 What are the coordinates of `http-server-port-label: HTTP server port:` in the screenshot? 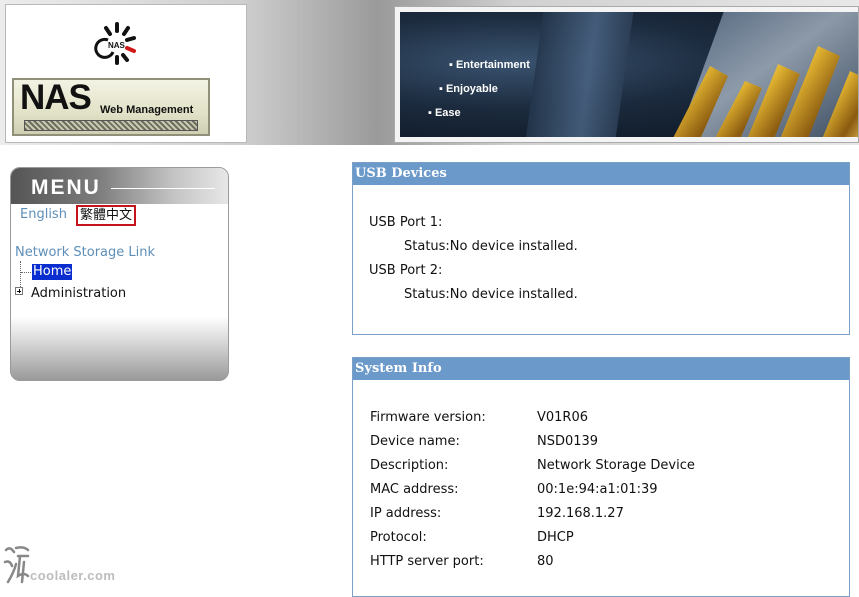 It's located at (427, 561).